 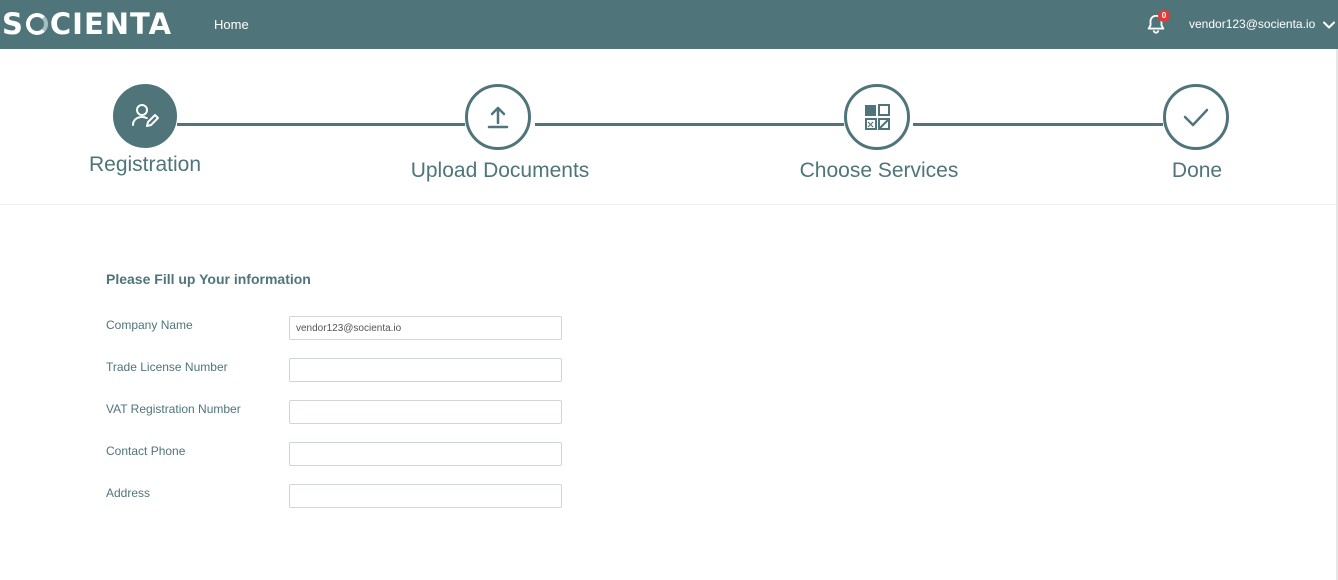 I want to click on step-label-done: Done, so click(x=1197, y=170).